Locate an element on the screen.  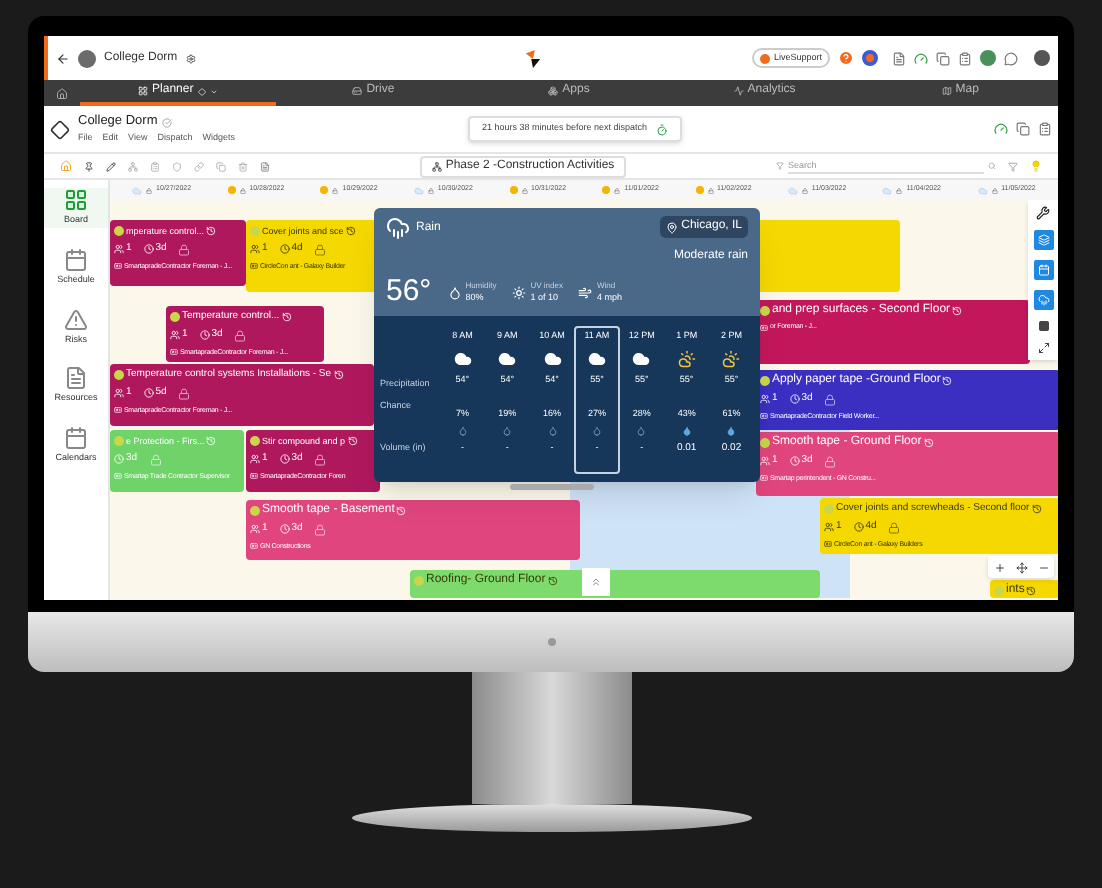
profile-avatar-icon is located at coordinates (1042, 58).